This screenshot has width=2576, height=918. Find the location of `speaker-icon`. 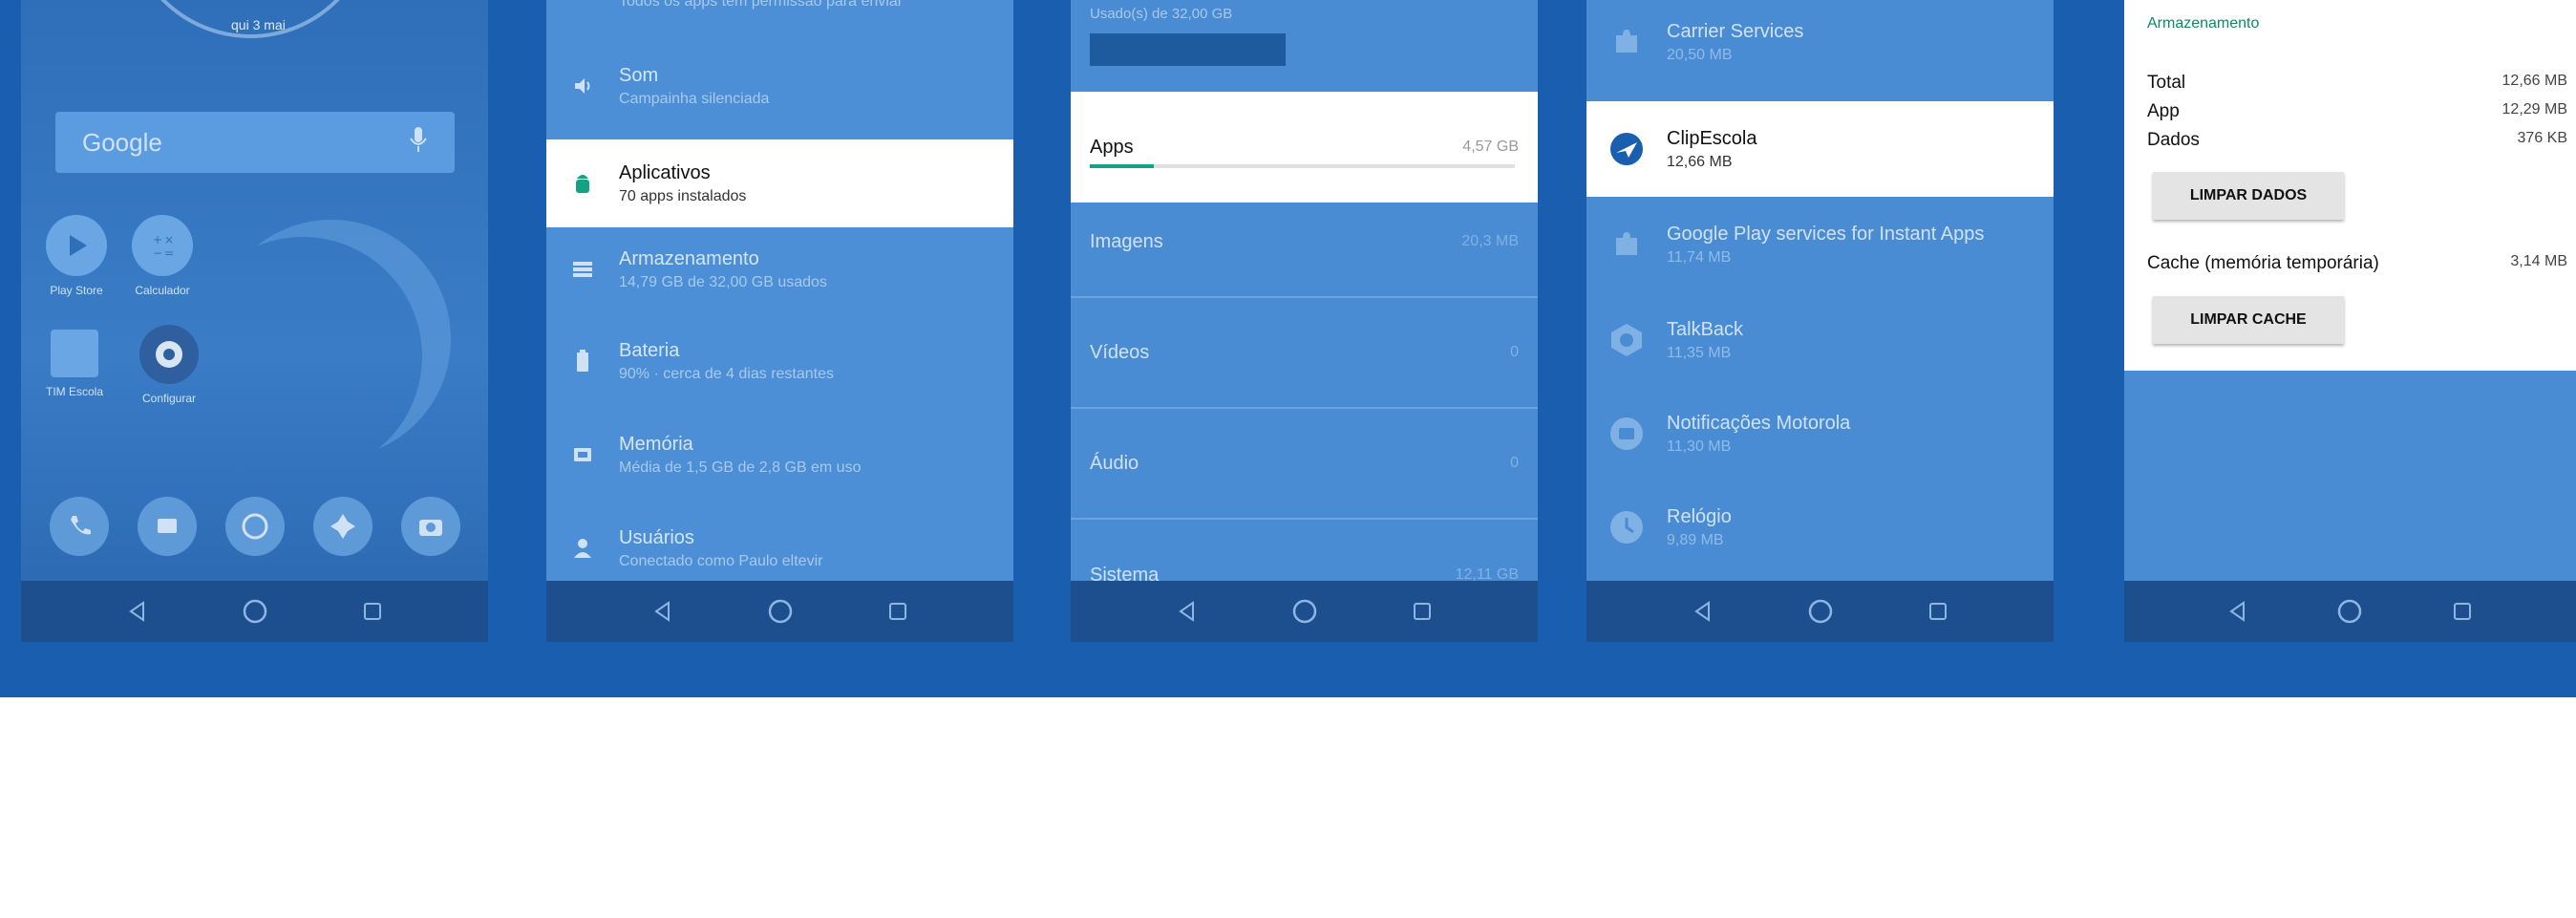

speaker-icon is located at coordinates (582, 85).